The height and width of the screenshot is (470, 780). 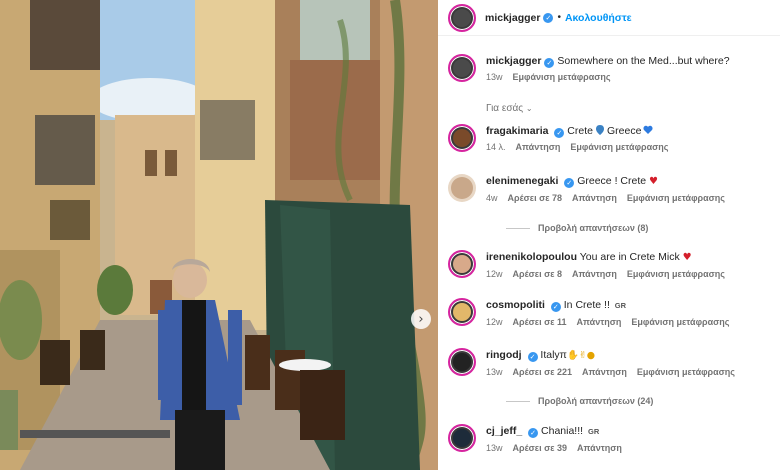 What do you see at coordinates (553, 355) in the screenshot?
I see `comment-text: Italyπ` at bounding box center [553, 355].